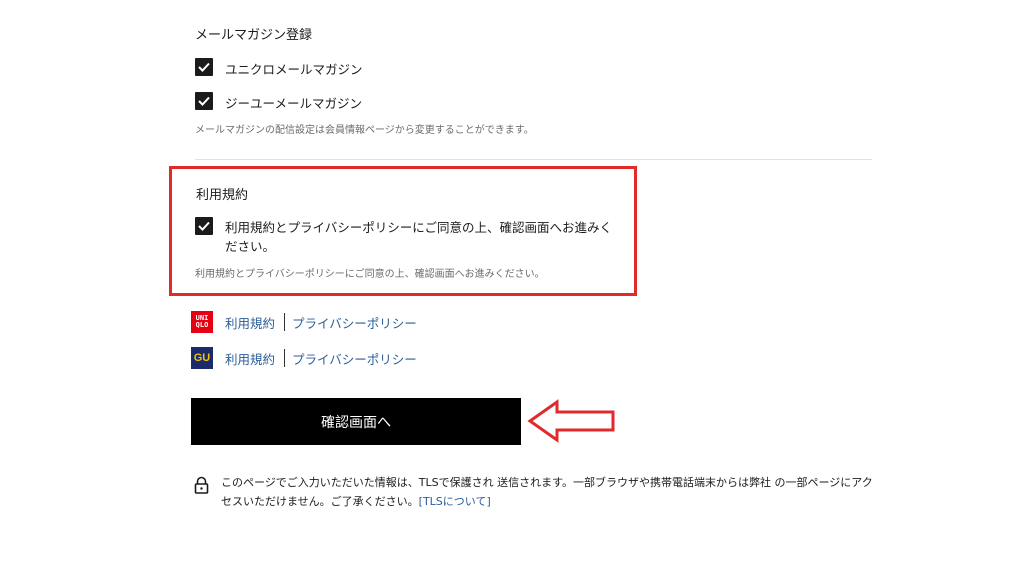 The width and height of the screenshot is (1024, 565). I want to click on newsletter-section-title: メールマガジン登録, so click(254, 35).